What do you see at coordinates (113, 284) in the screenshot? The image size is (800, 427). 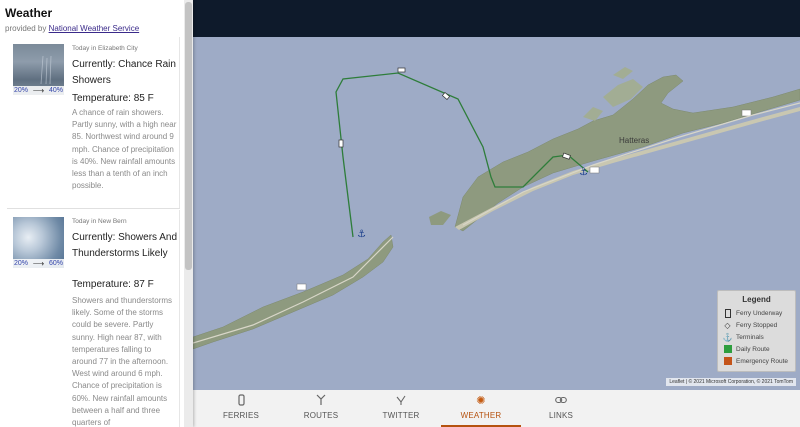 I see `forecast-temperature: Temperature: 87 F` at bounding box center [113, 284].